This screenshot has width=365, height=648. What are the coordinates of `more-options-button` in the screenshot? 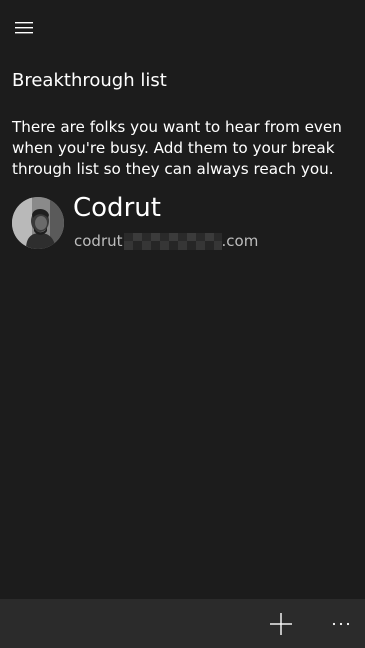 It's located at (341, 624).